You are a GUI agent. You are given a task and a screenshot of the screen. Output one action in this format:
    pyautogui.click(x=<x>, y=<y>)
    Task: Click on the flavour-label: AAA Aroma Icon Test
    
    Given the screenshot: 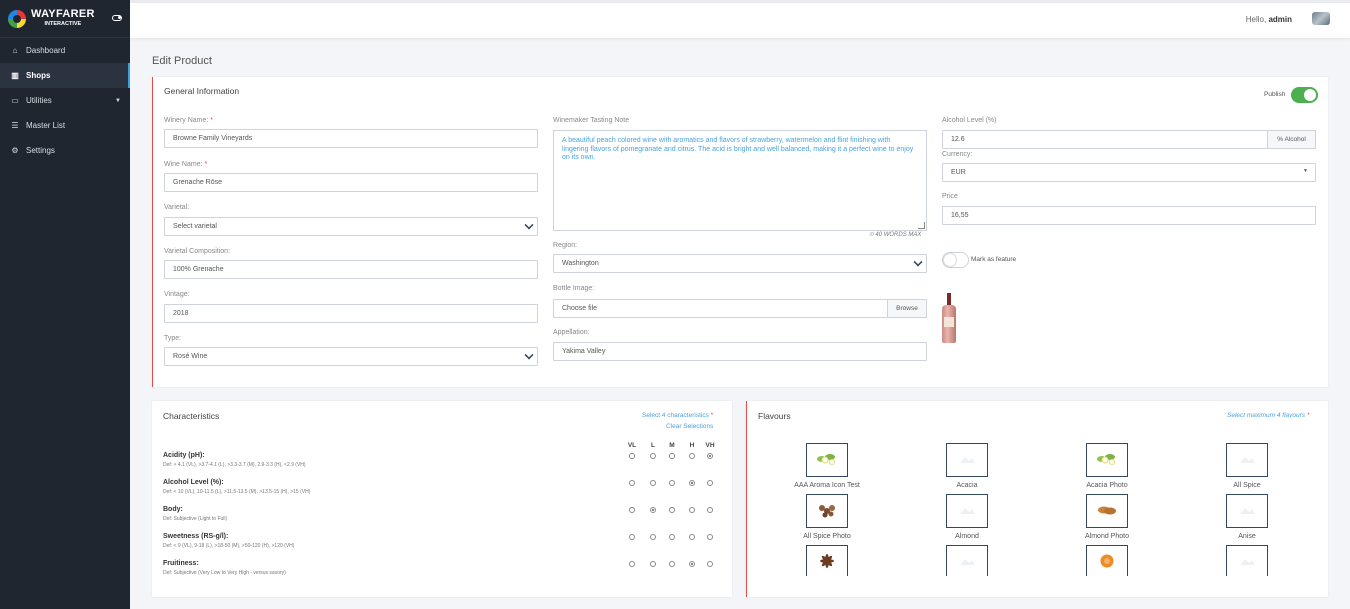 What is the action you would take?
    pyautogui.click(x=827, y=485)
    